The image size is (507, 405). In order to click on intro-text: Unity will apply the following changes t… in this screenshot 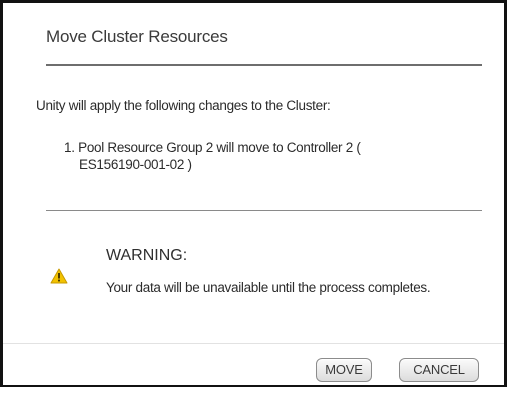, I will do `click(183, 105)`.